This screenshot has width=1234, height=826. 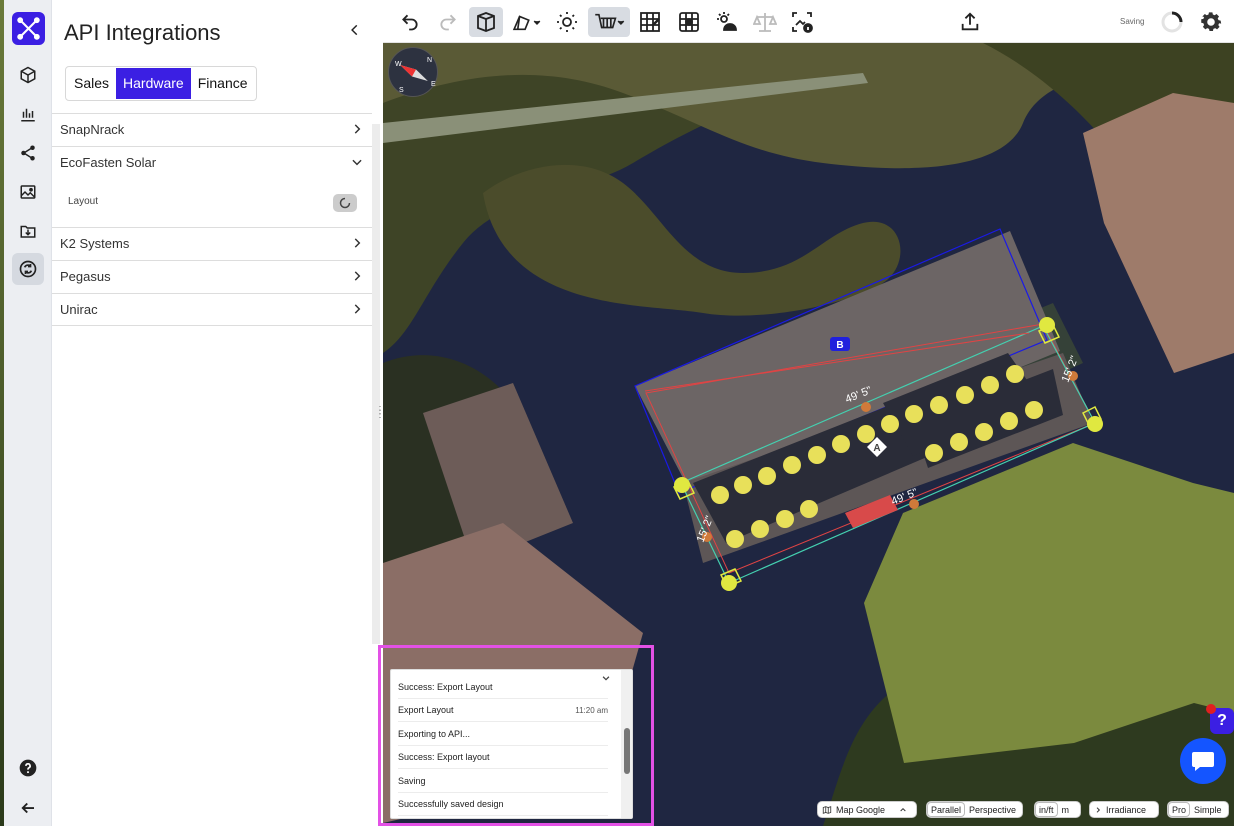 I want to click on log-text: Saving, so click(x=412, y=781).